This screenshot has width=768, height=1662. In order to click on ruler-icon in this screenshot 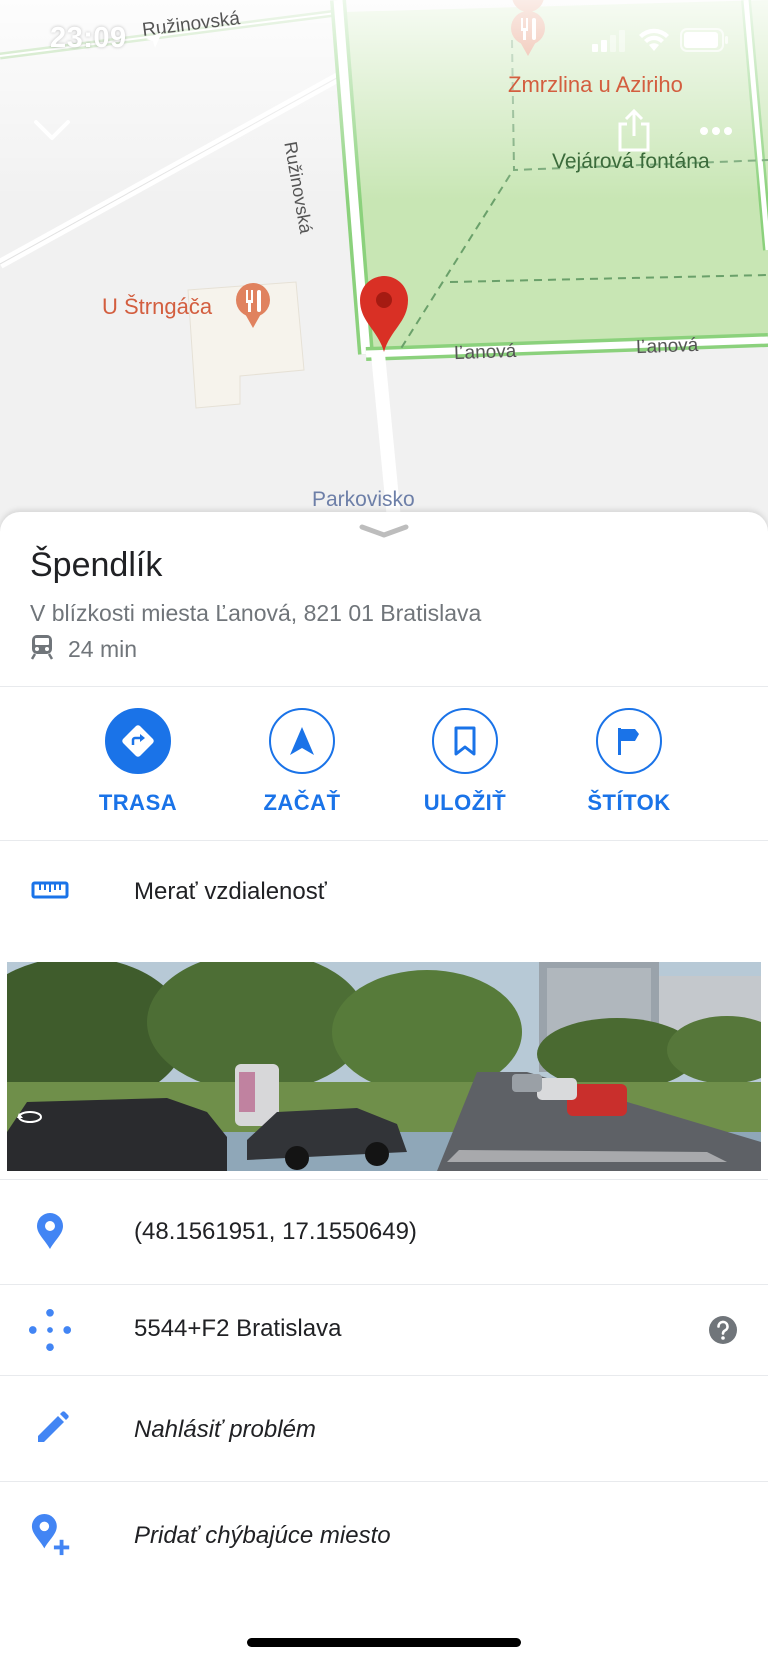, I will do `click(50, 890)`.